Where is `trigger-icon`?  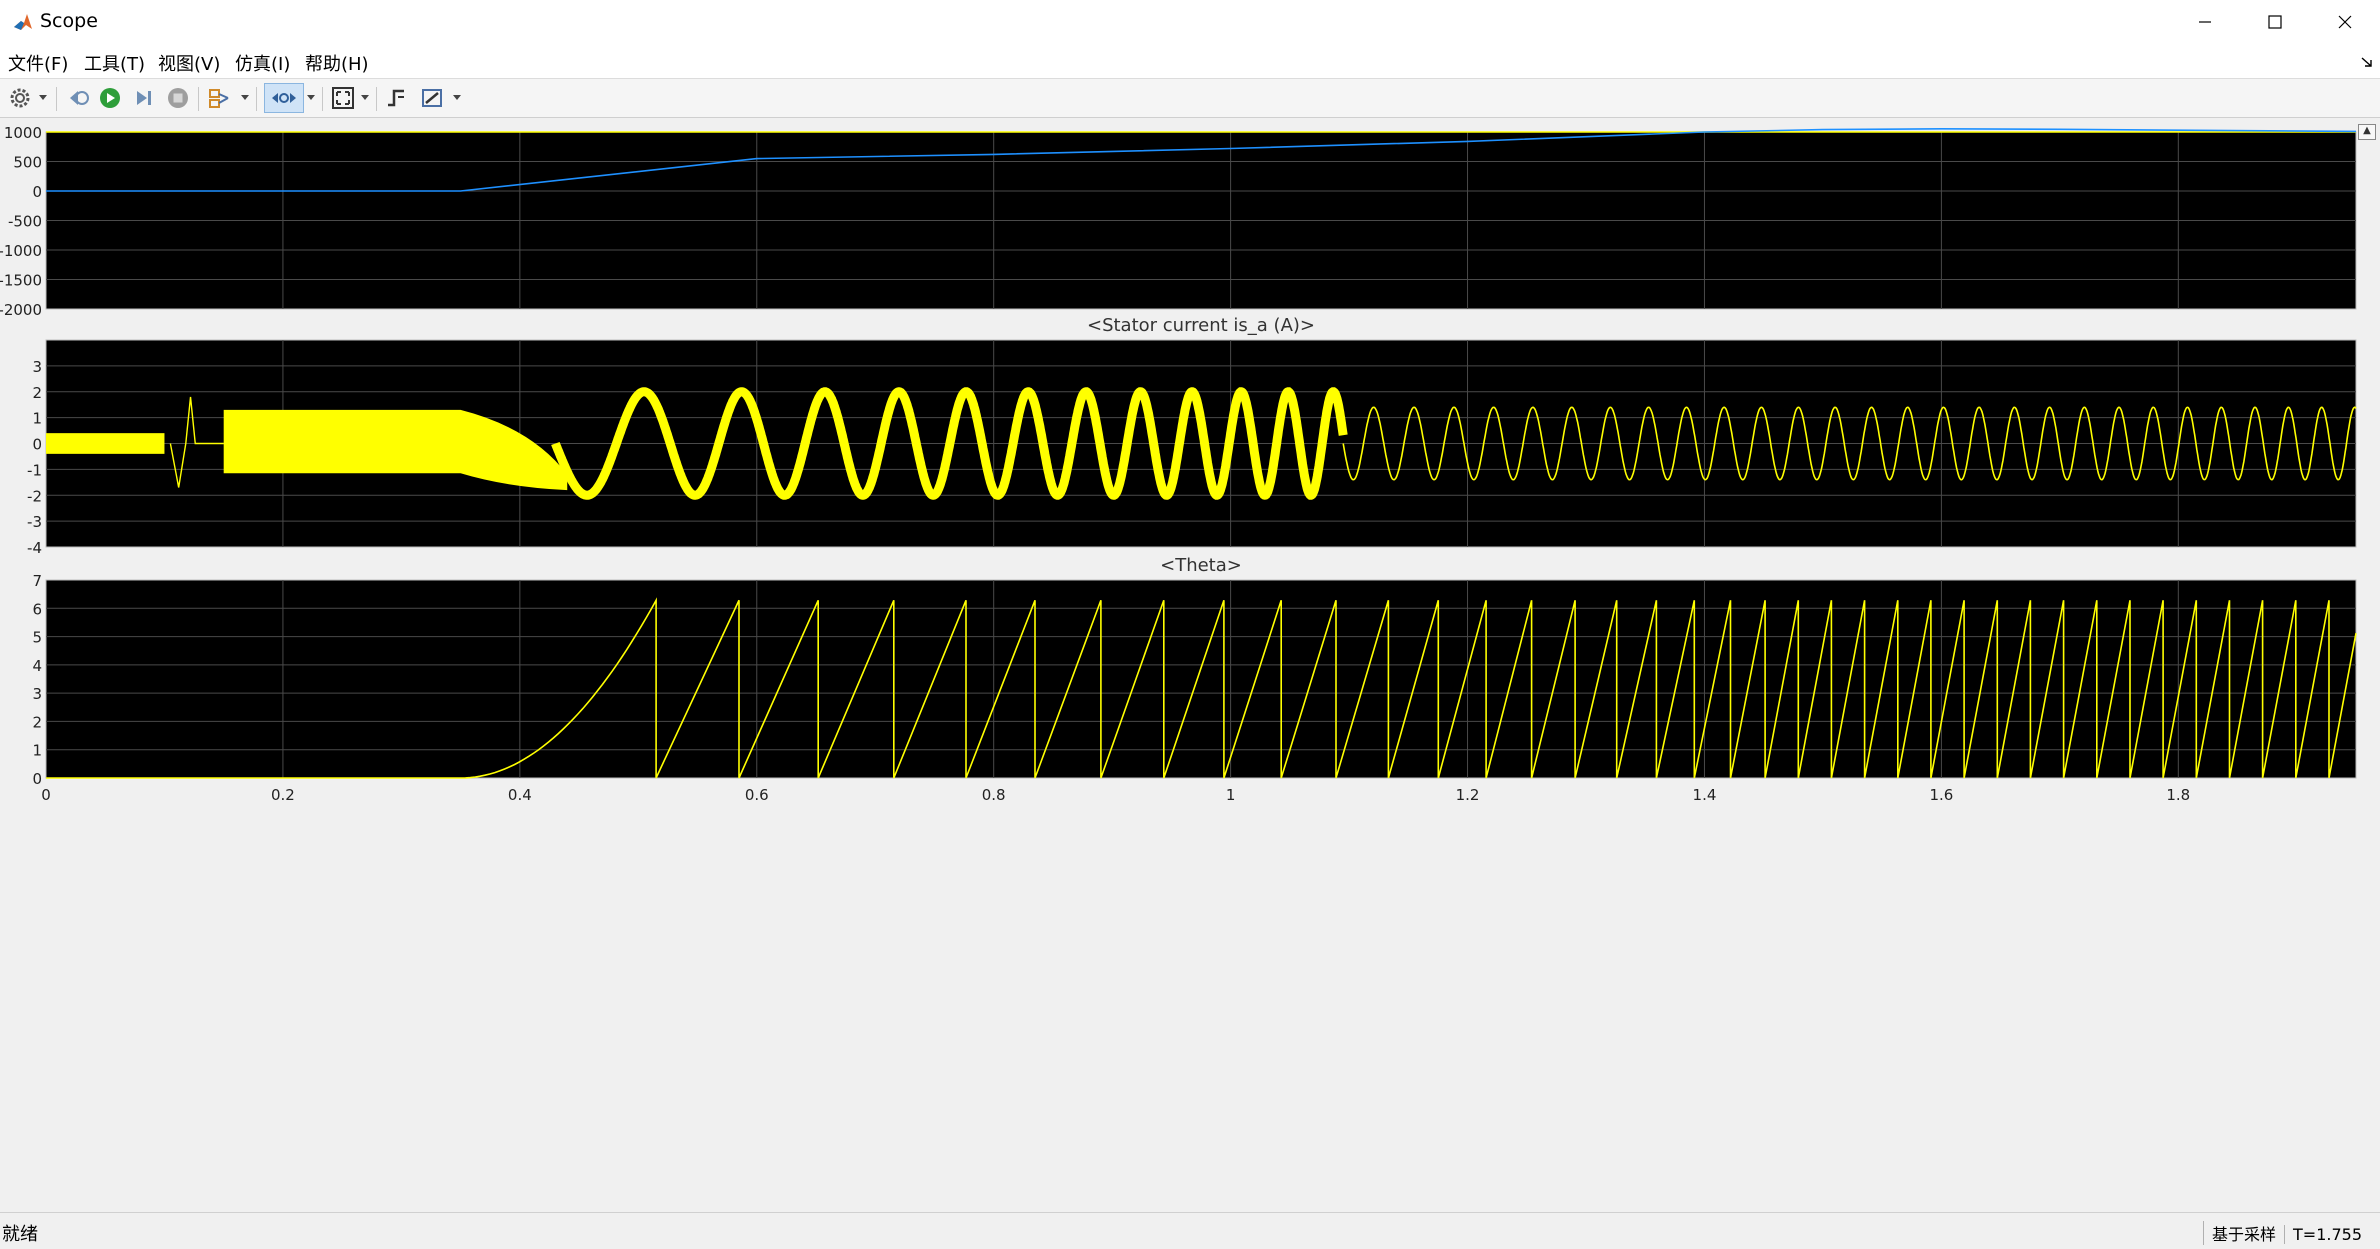
trigger-icon is located at coordinates (396, 98).